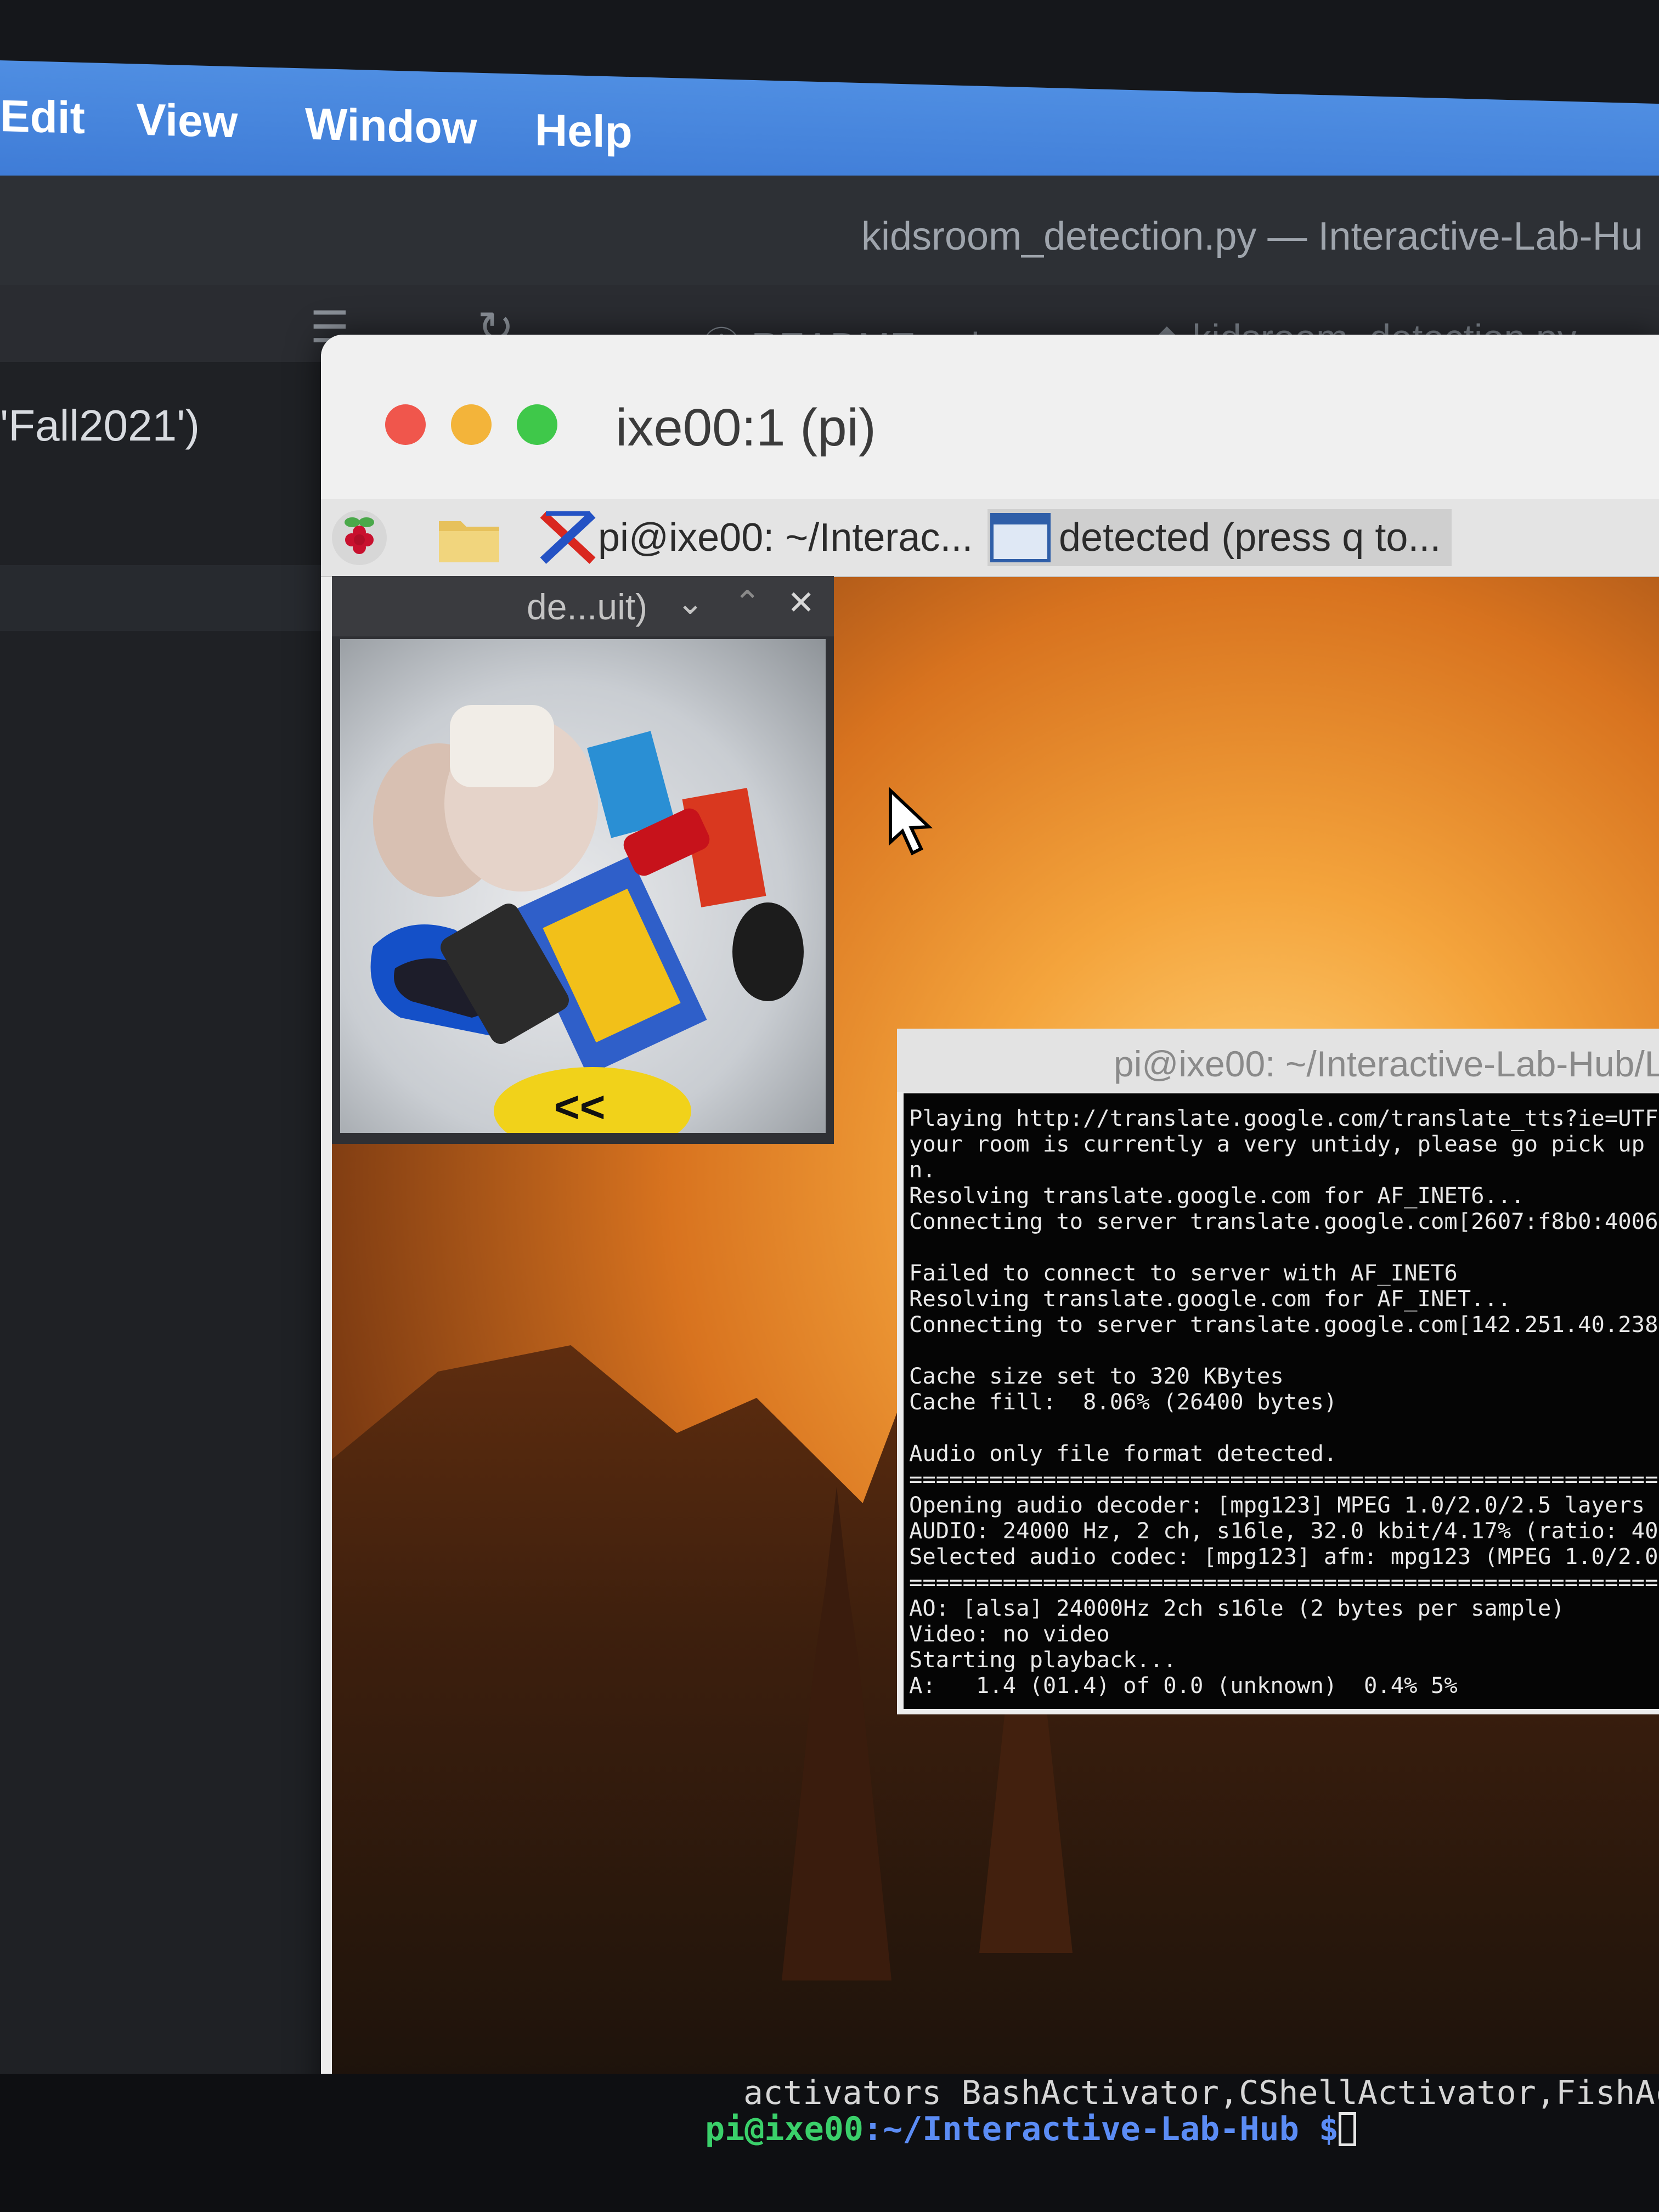  What do you see at coordinates (746, 428) in the screenshot?
I see `vnc-window-title: ixe00:1 (pi)` at bounding box center [746, 428].